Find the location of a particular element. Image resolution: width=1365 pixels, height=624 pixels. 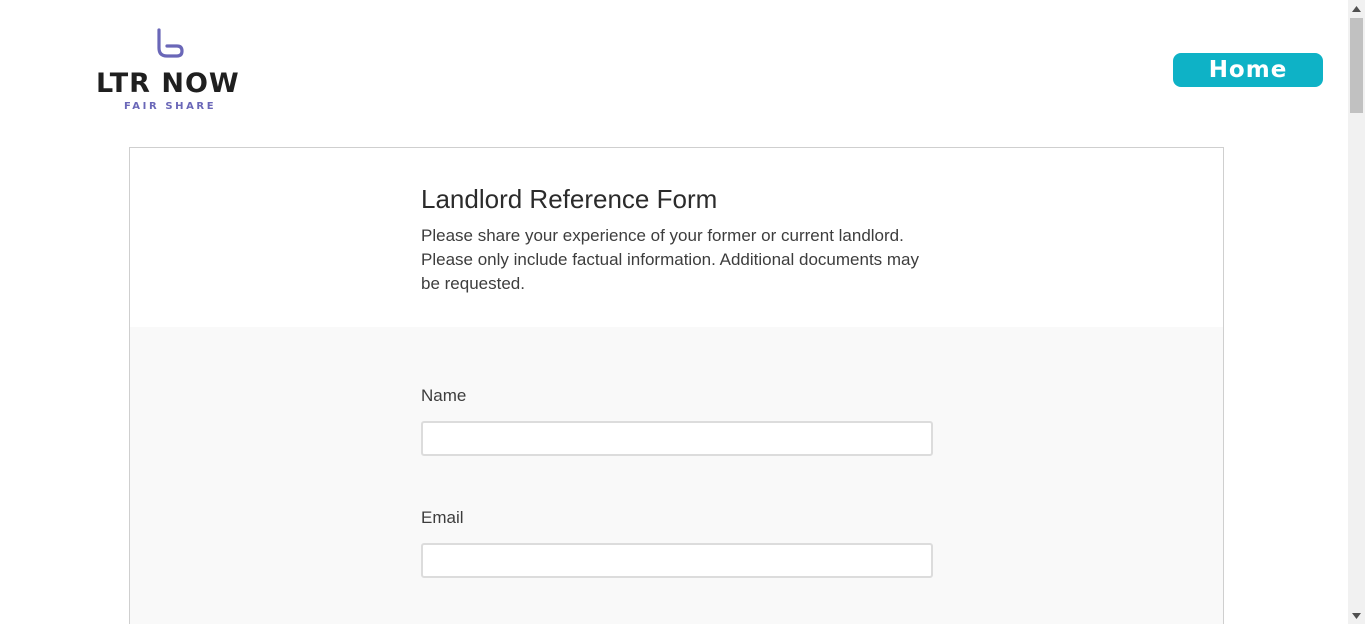

logo-subtitle: FAIR SHARE is located at coordinates (170, 106).